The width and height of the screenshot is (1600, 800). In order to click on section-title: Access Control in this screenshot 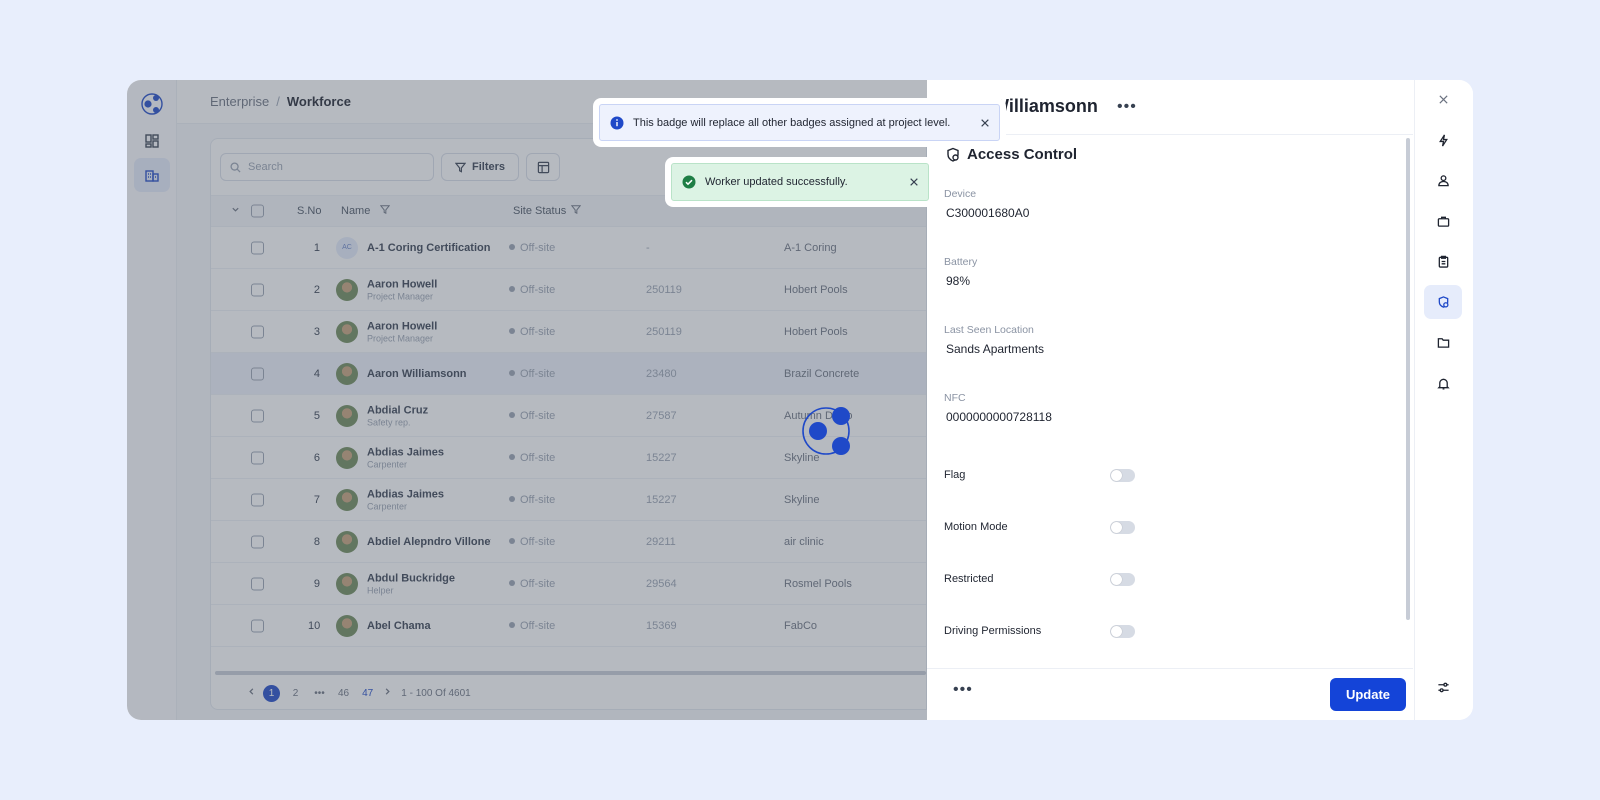, I will do `click(1011, 154)`.